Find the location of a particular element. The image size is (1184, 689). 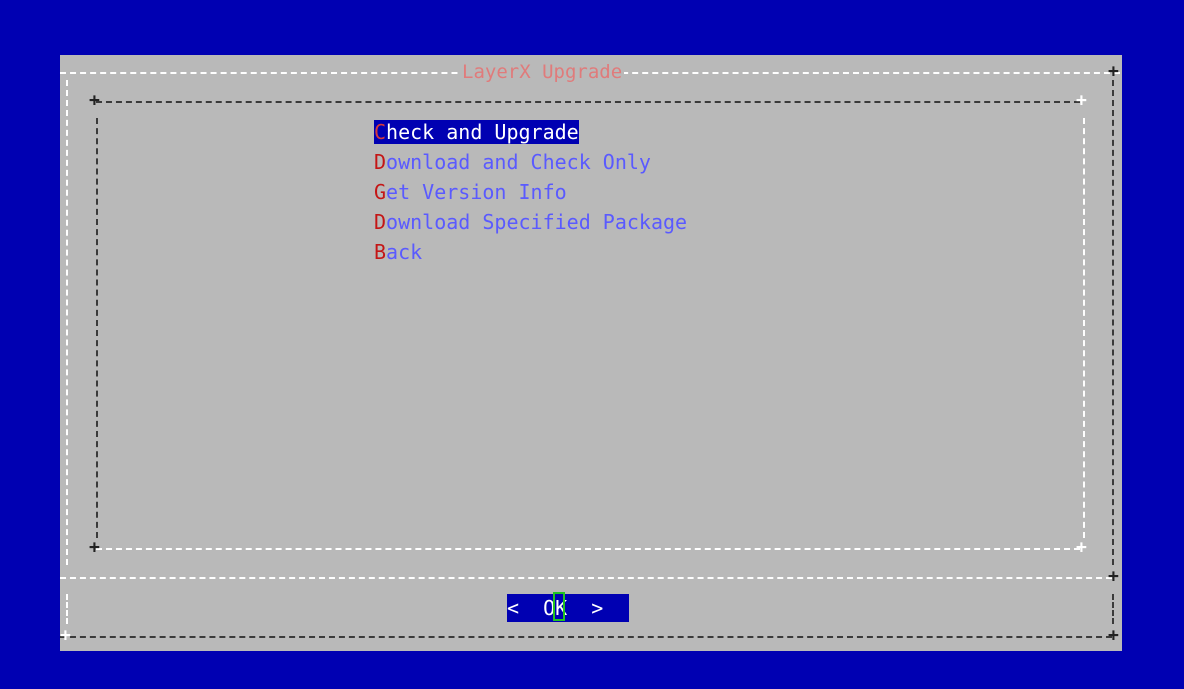

button-area-separator is located at coordinates (586, 578).